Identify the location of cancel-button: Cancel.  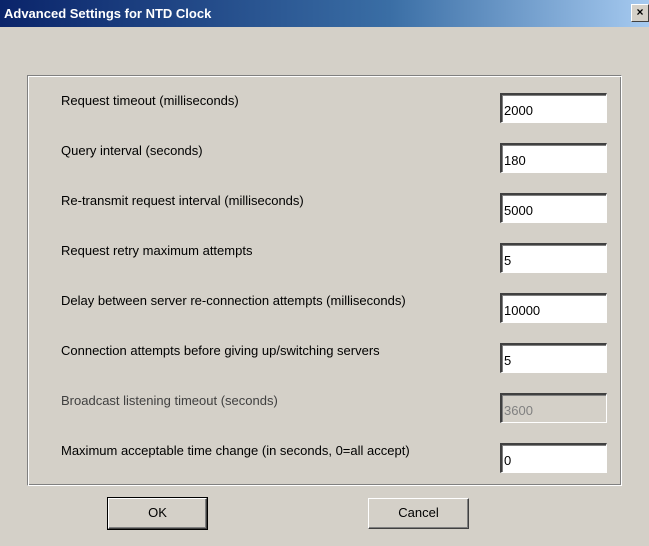
(418, 513).